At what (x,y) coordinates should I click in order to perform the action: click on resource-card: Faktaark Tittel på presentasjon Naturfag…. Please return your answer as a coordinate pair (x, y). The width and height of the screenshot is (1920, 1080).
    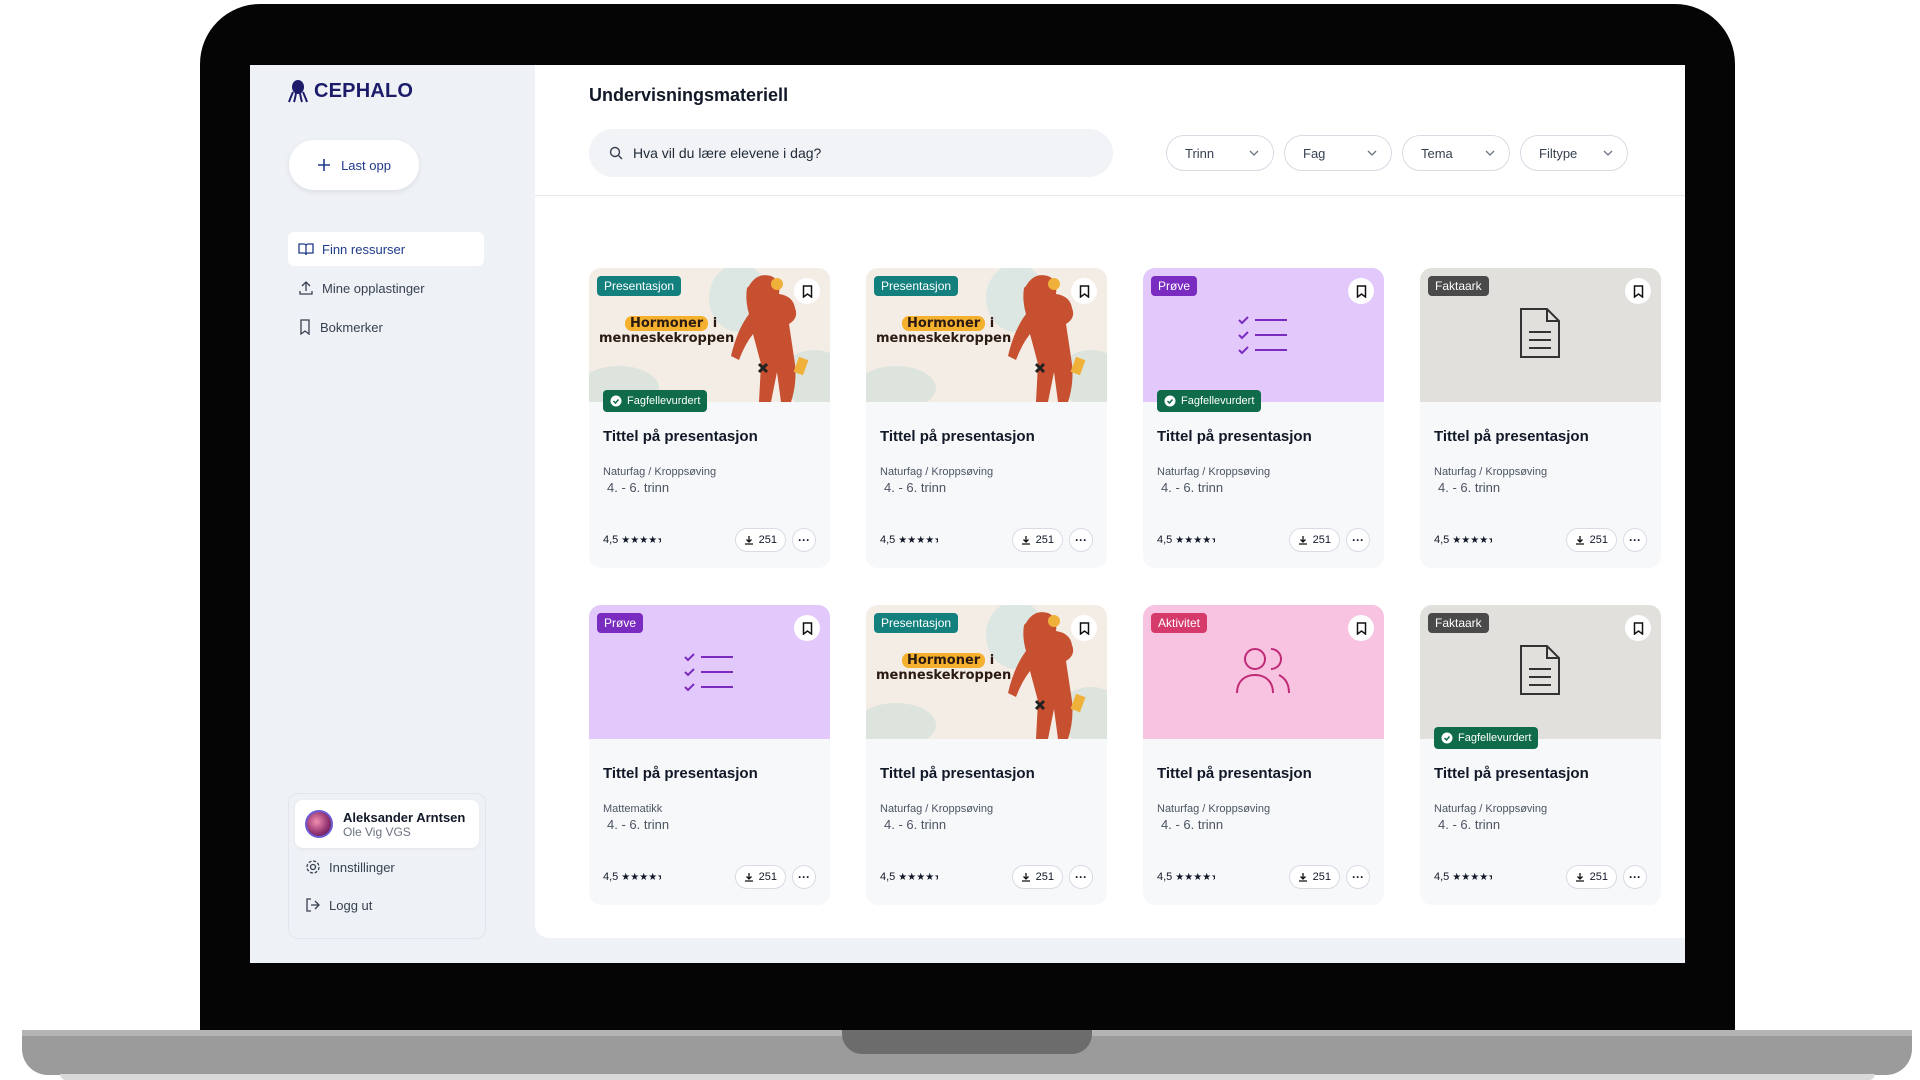
    Looking at the image, I should click on (1540, 418).